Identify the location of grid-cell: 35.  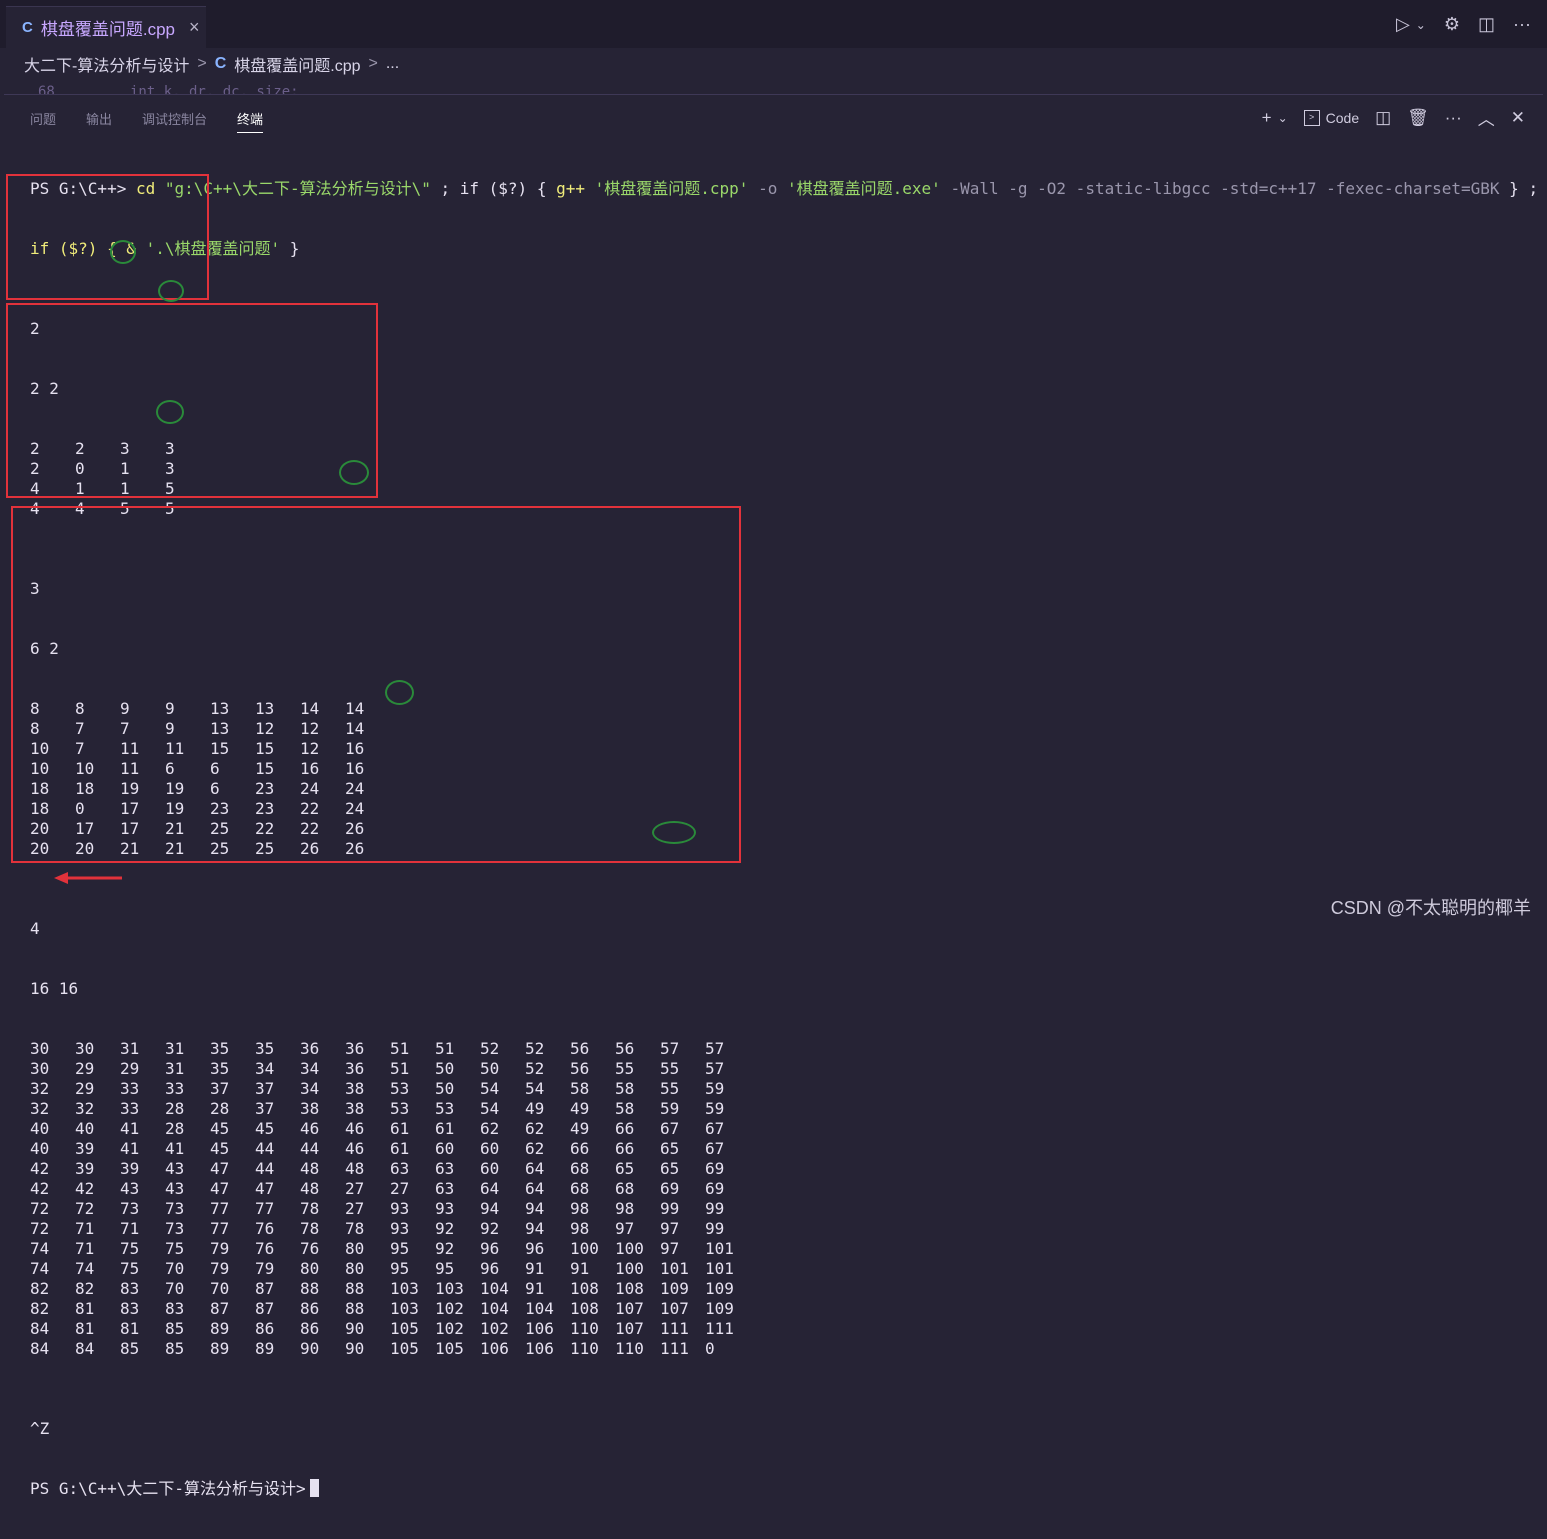
(220, 1048).